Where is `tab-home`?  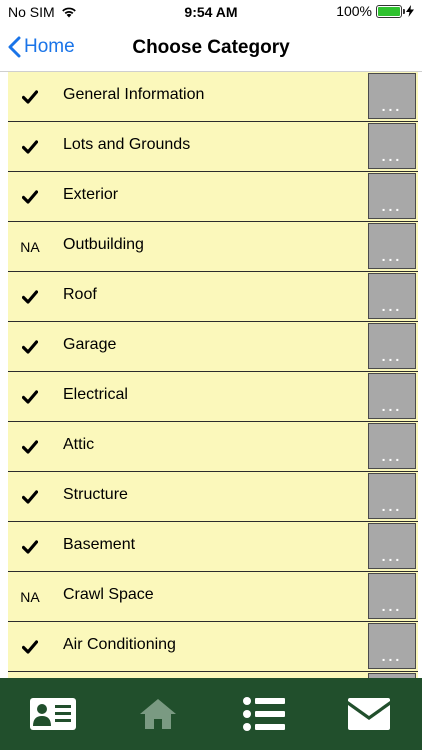
tab-home is located at coordinates (159, 714).